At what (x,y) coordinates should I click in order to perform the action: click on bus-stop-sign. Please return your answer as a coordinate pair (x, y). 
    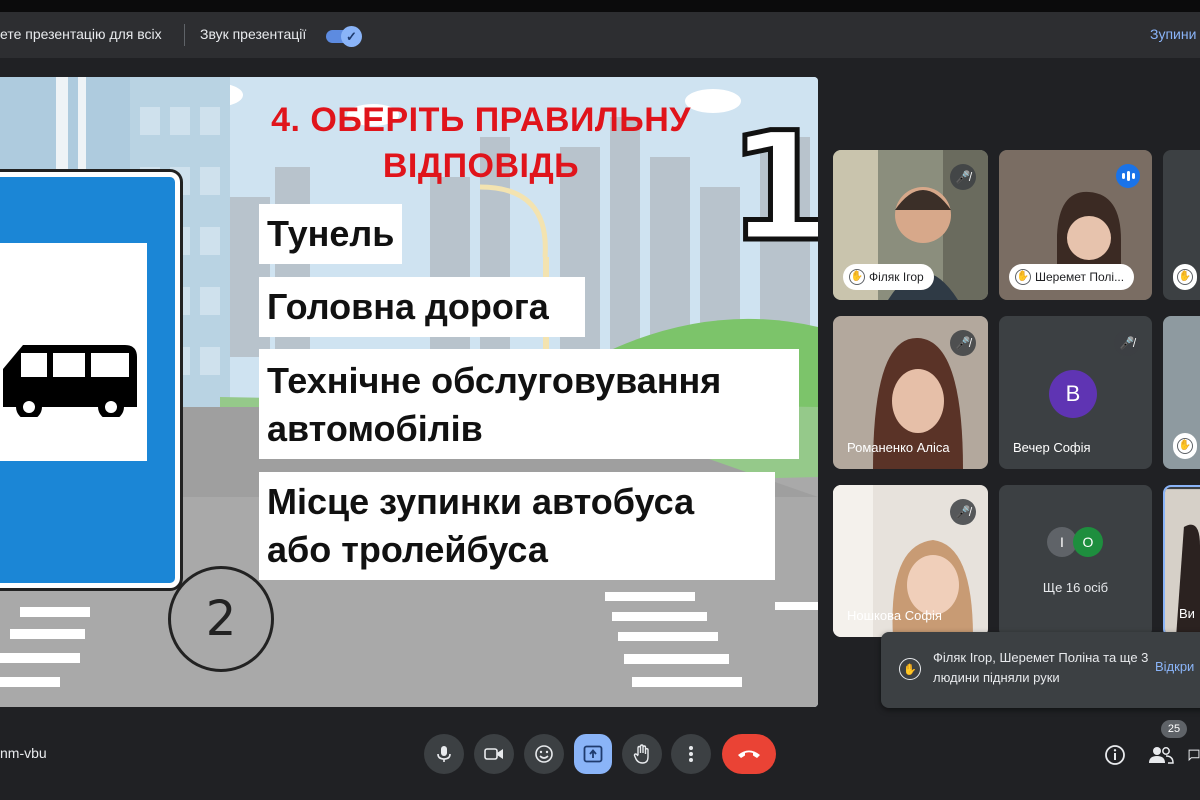
    Looking at the image, I should click on (90, 380).